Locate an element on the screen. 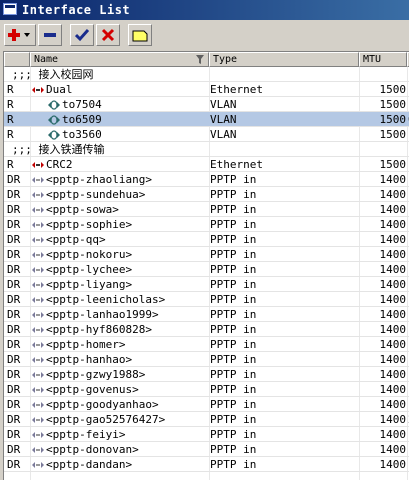 Image resolution: width=409 pixels, height=480 pixels. window-title: Interface List is located at coordinates (76, 10).